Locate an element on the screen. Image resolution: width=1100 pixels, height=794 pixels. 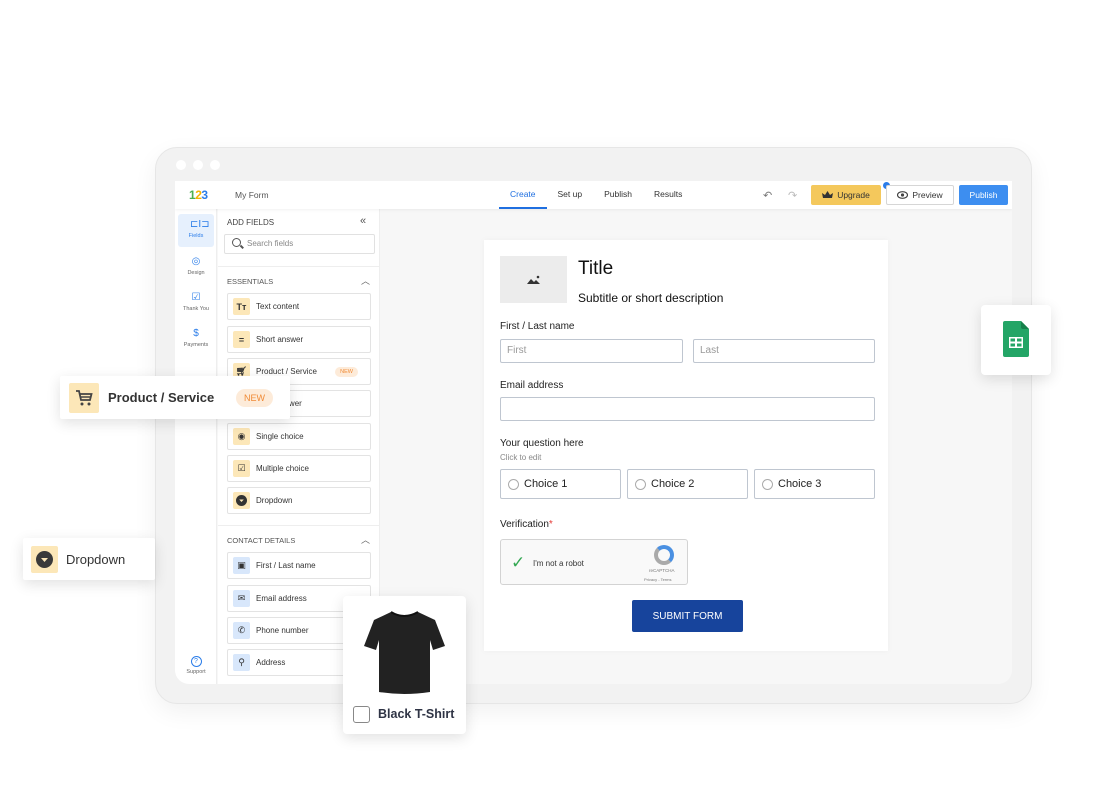
image-placeholder is located at coordinates (533, 279).